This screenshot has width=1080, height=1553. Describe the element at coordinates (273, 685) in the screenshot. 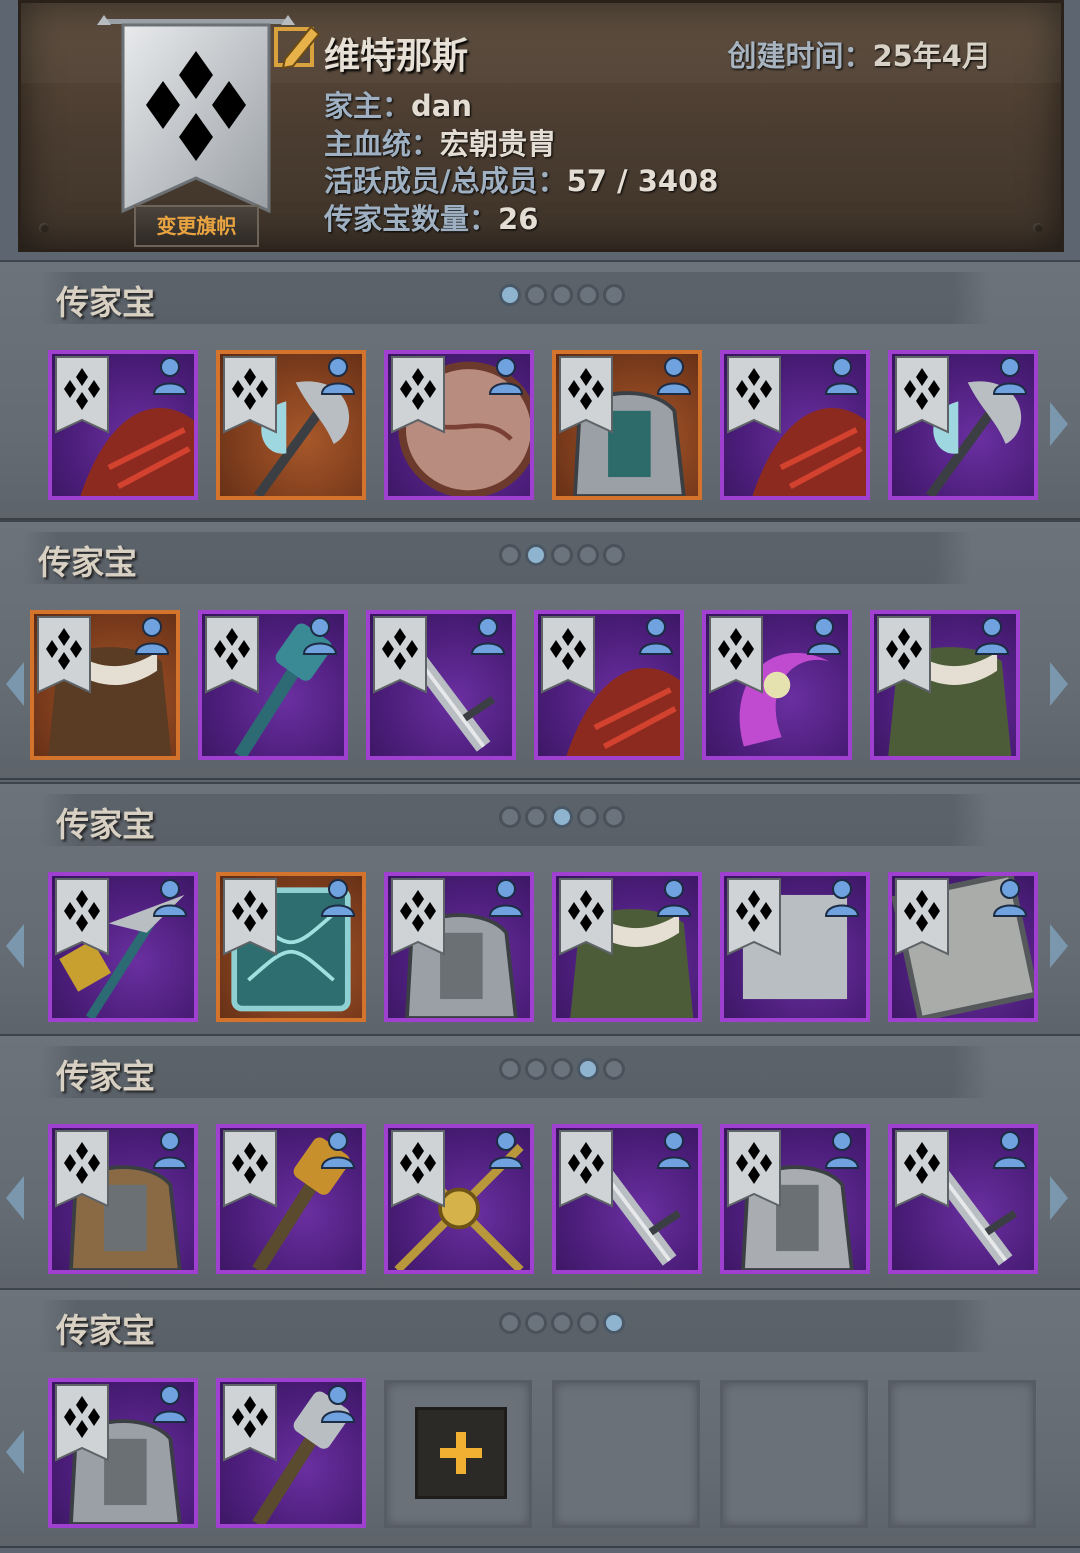

I see `heirloom-slot-teal-mace` at that location.